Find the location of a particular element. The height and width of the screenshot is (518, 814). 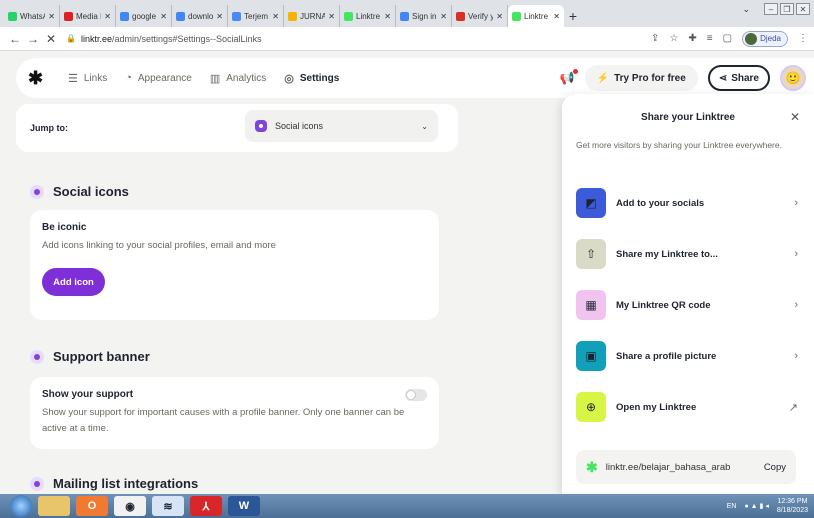

support-banner-heading: Support banner is located at coordinates (90, 356).